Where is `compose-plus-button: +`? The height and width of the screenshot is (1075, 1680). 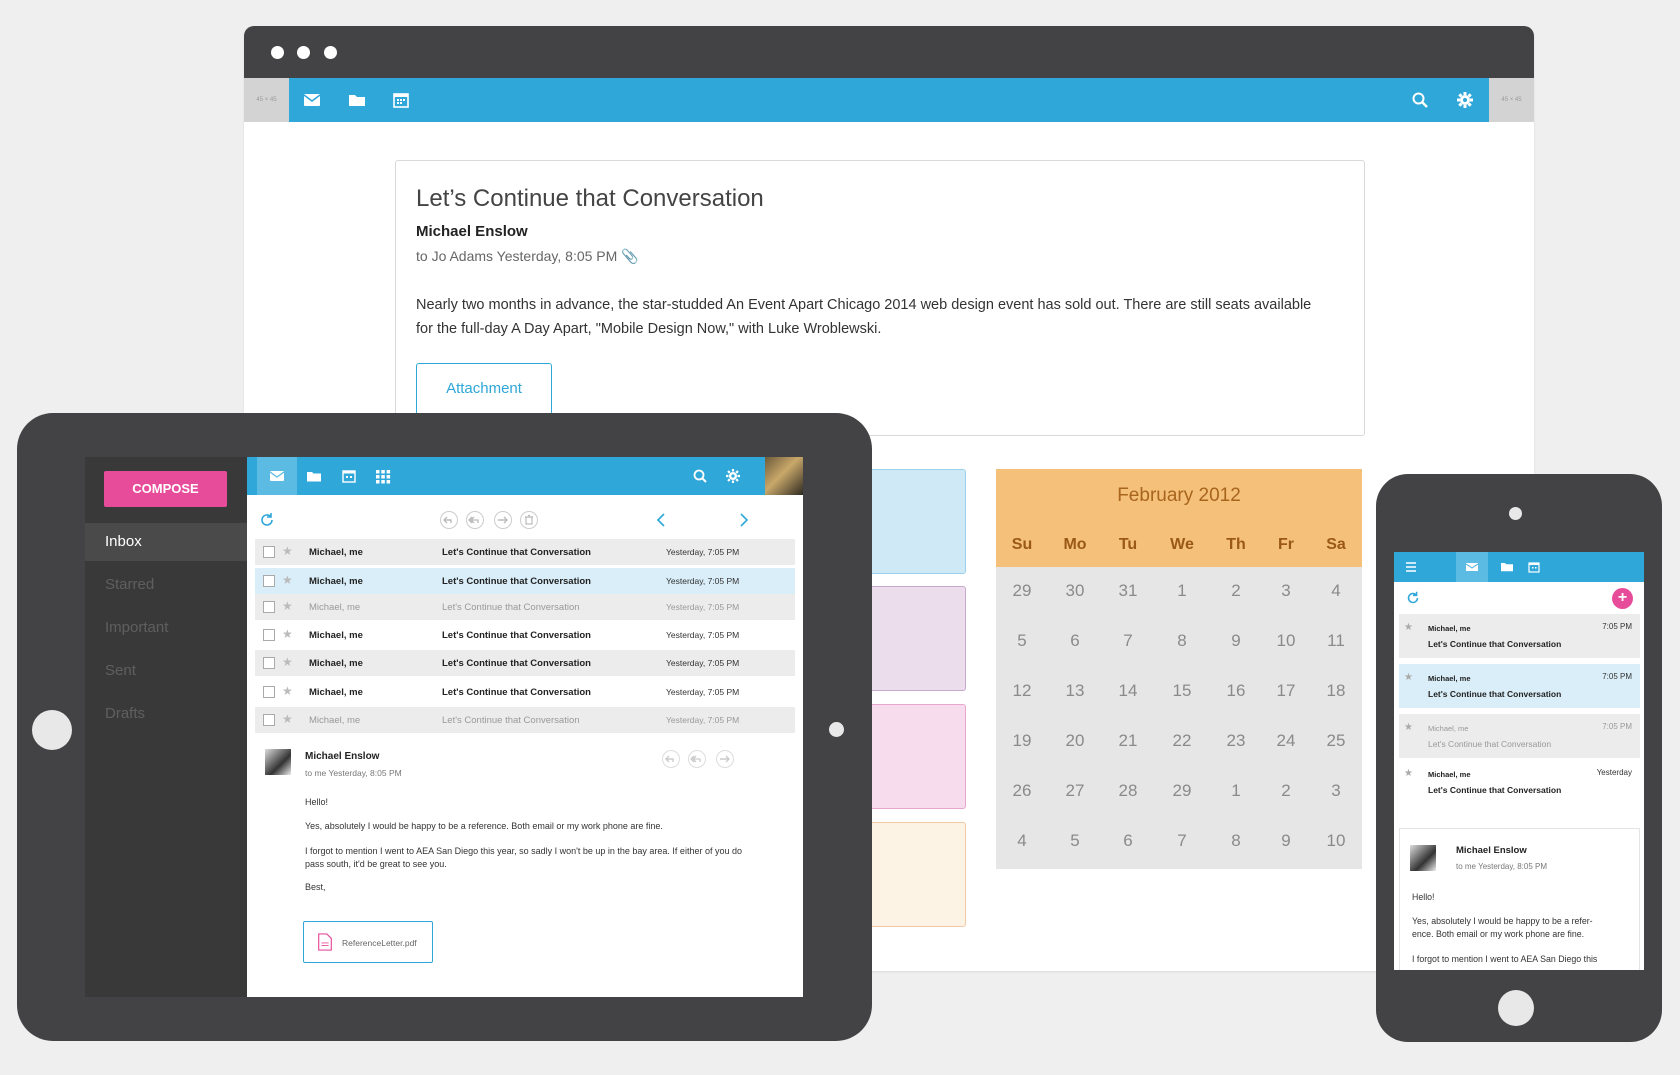 compose-plus-button: + is located at coordinates (1622, 598).